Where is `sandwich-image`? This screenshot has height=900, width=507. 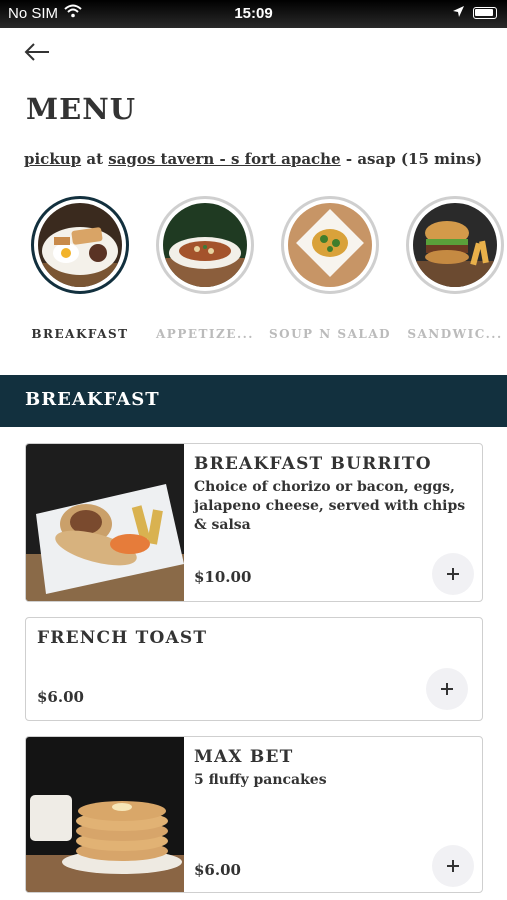
sandwich-image is located at coordinates (455, 245).